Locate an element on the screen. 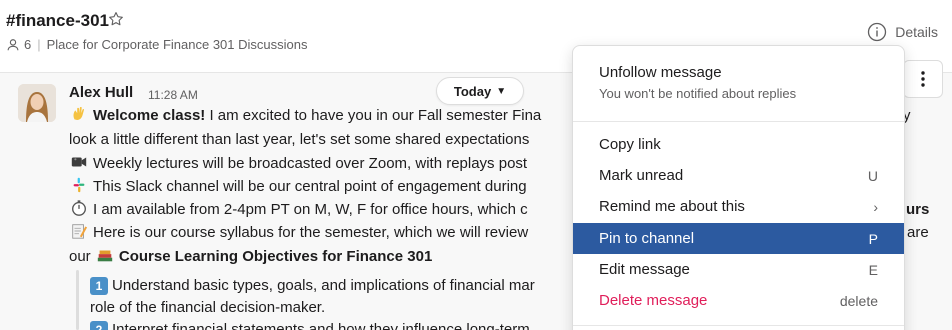  menu-item-label: Pin to channel is located at coordinates (647, 238).